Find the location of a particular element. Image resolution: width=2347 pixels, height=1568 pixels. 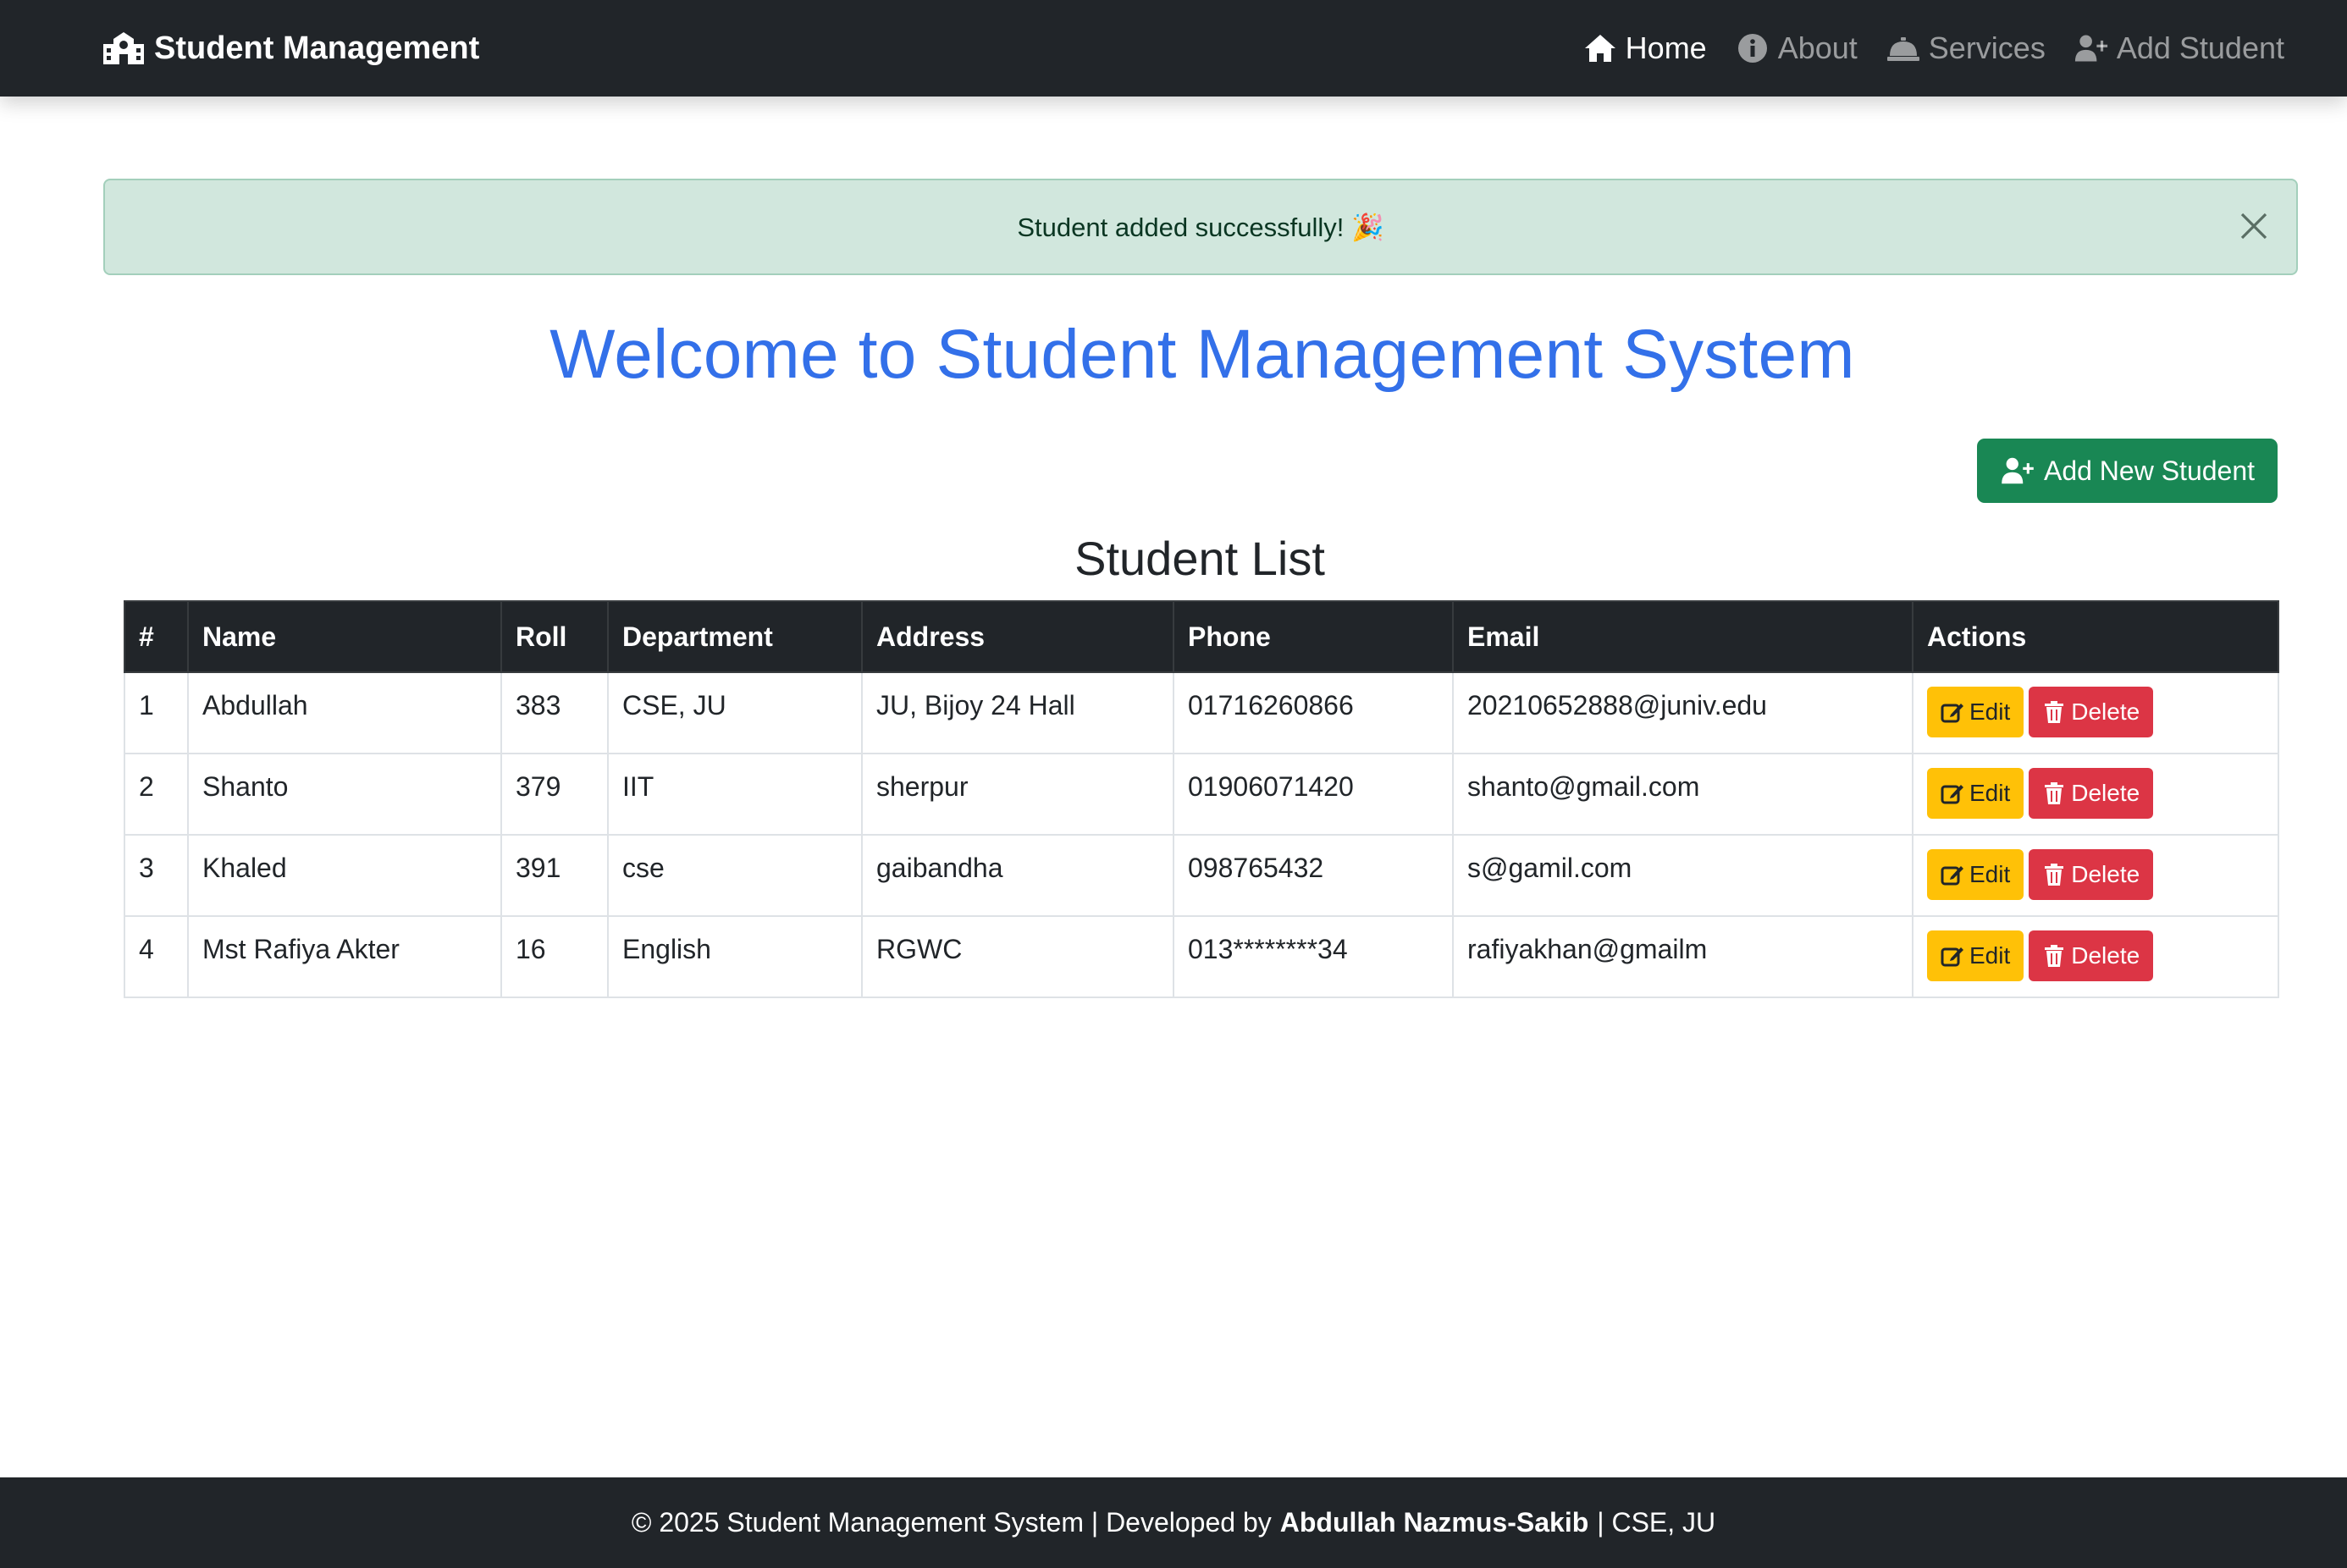

nav-add-student: Add Student is located at coordinates (2179, 48).